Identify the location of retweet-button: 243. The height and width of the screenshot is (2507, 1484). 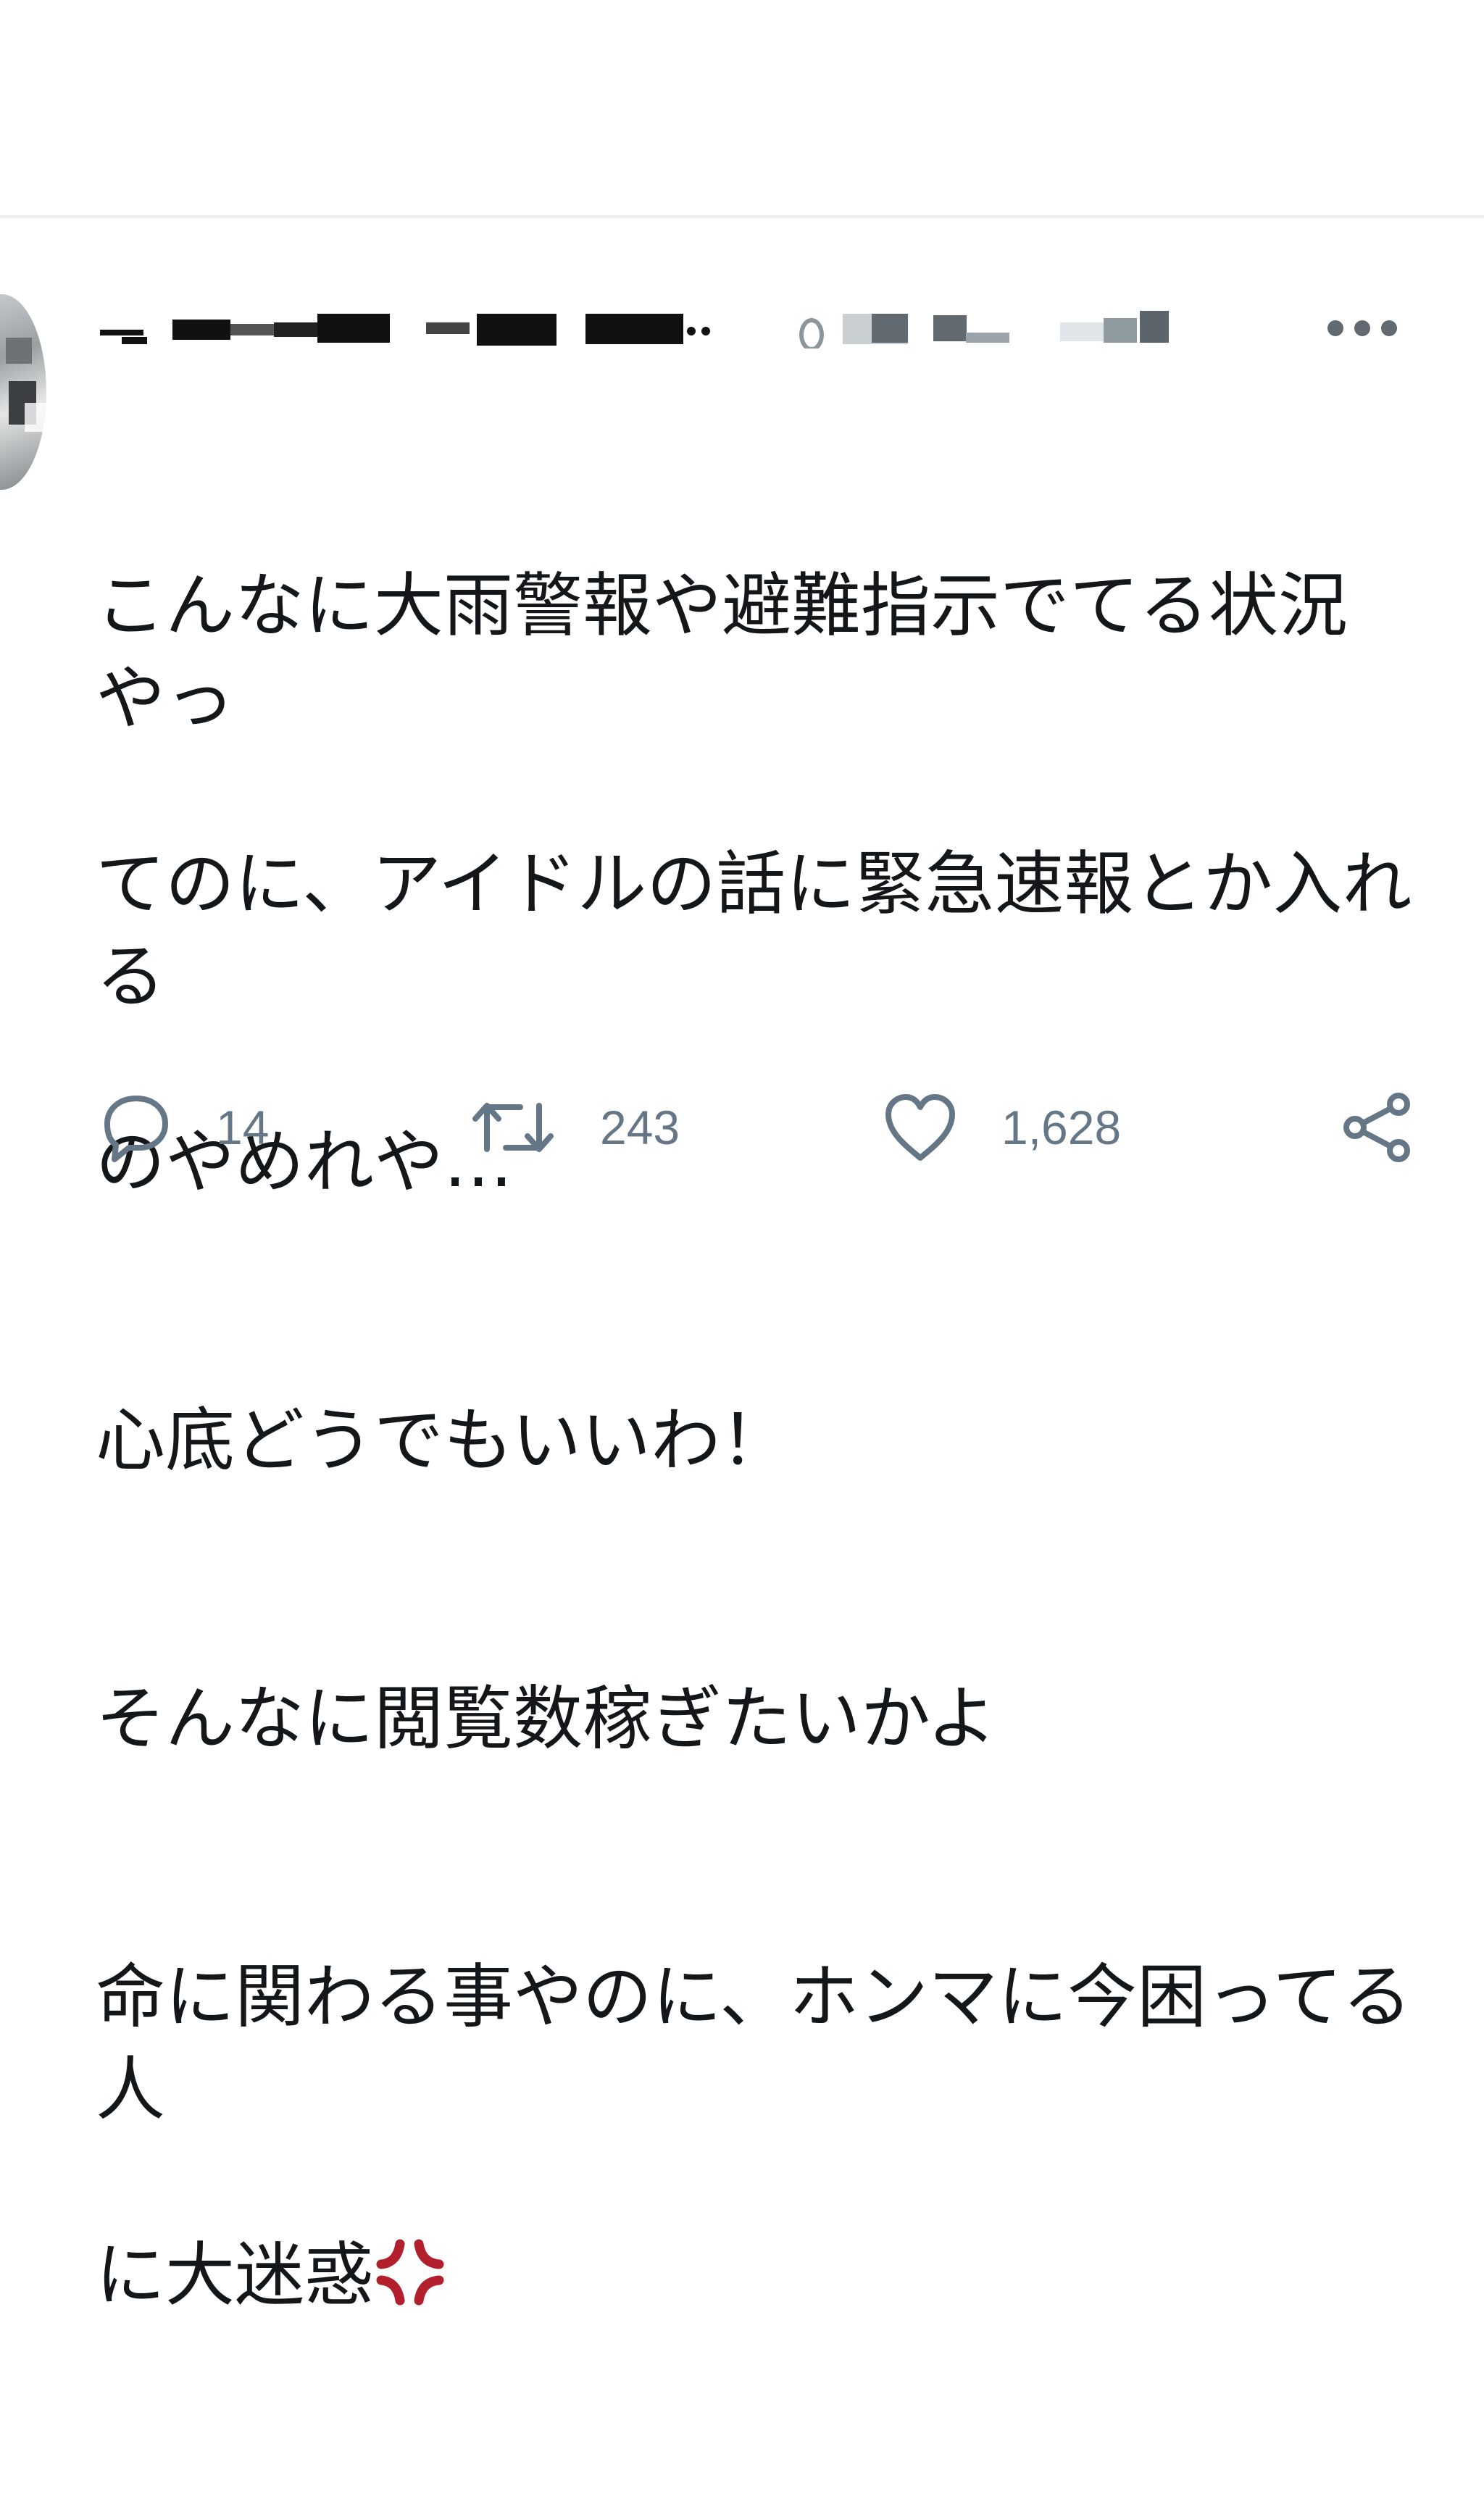
(575, 1127).